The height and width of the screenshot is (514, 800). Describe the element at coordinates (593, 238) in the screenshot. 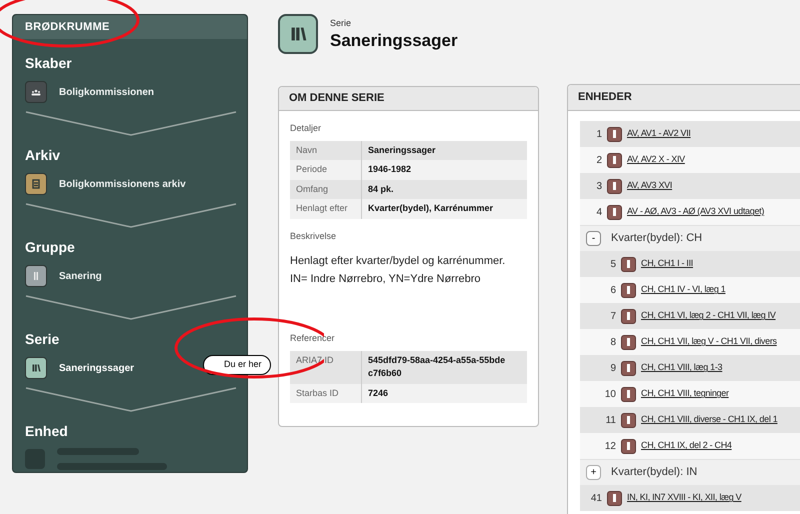

I see `toggle-button: -` at that location.